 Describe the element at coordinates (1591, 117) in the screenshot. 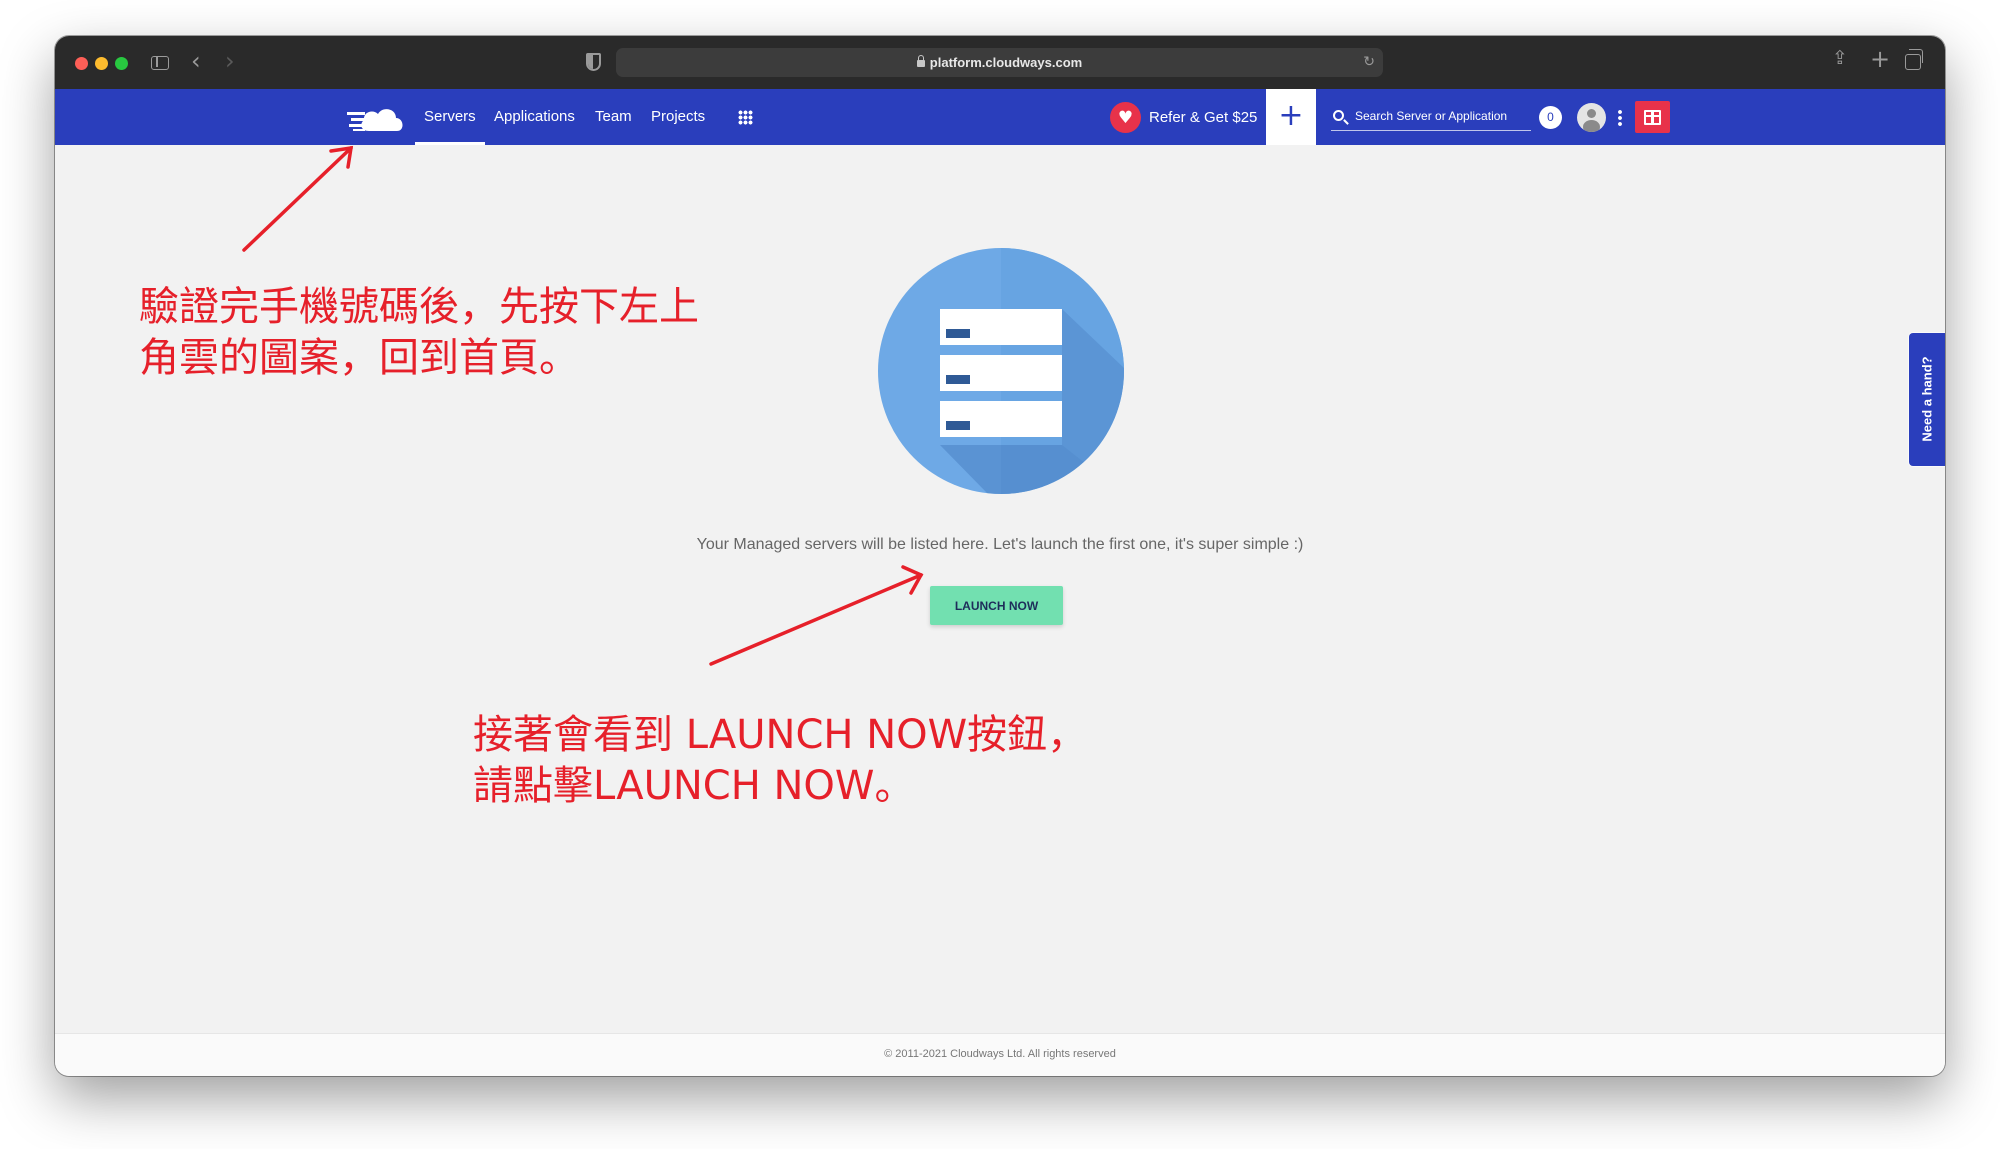

I see `avatar` at that location.